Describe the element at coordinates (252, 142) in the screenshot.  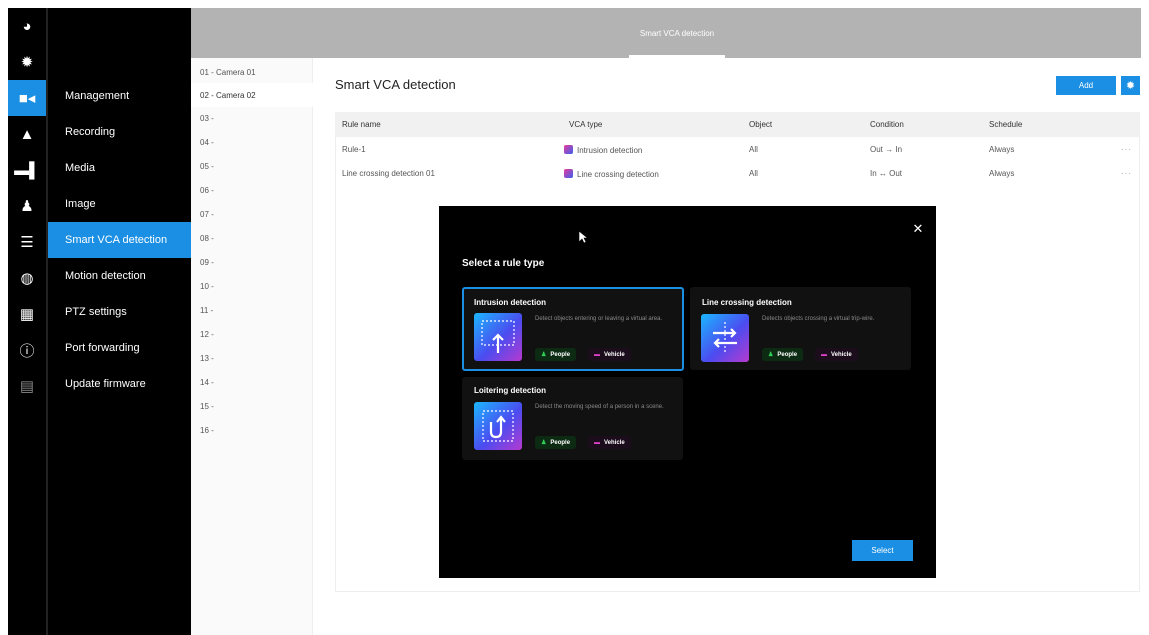
I see `camera-item: 04 -` at that location.